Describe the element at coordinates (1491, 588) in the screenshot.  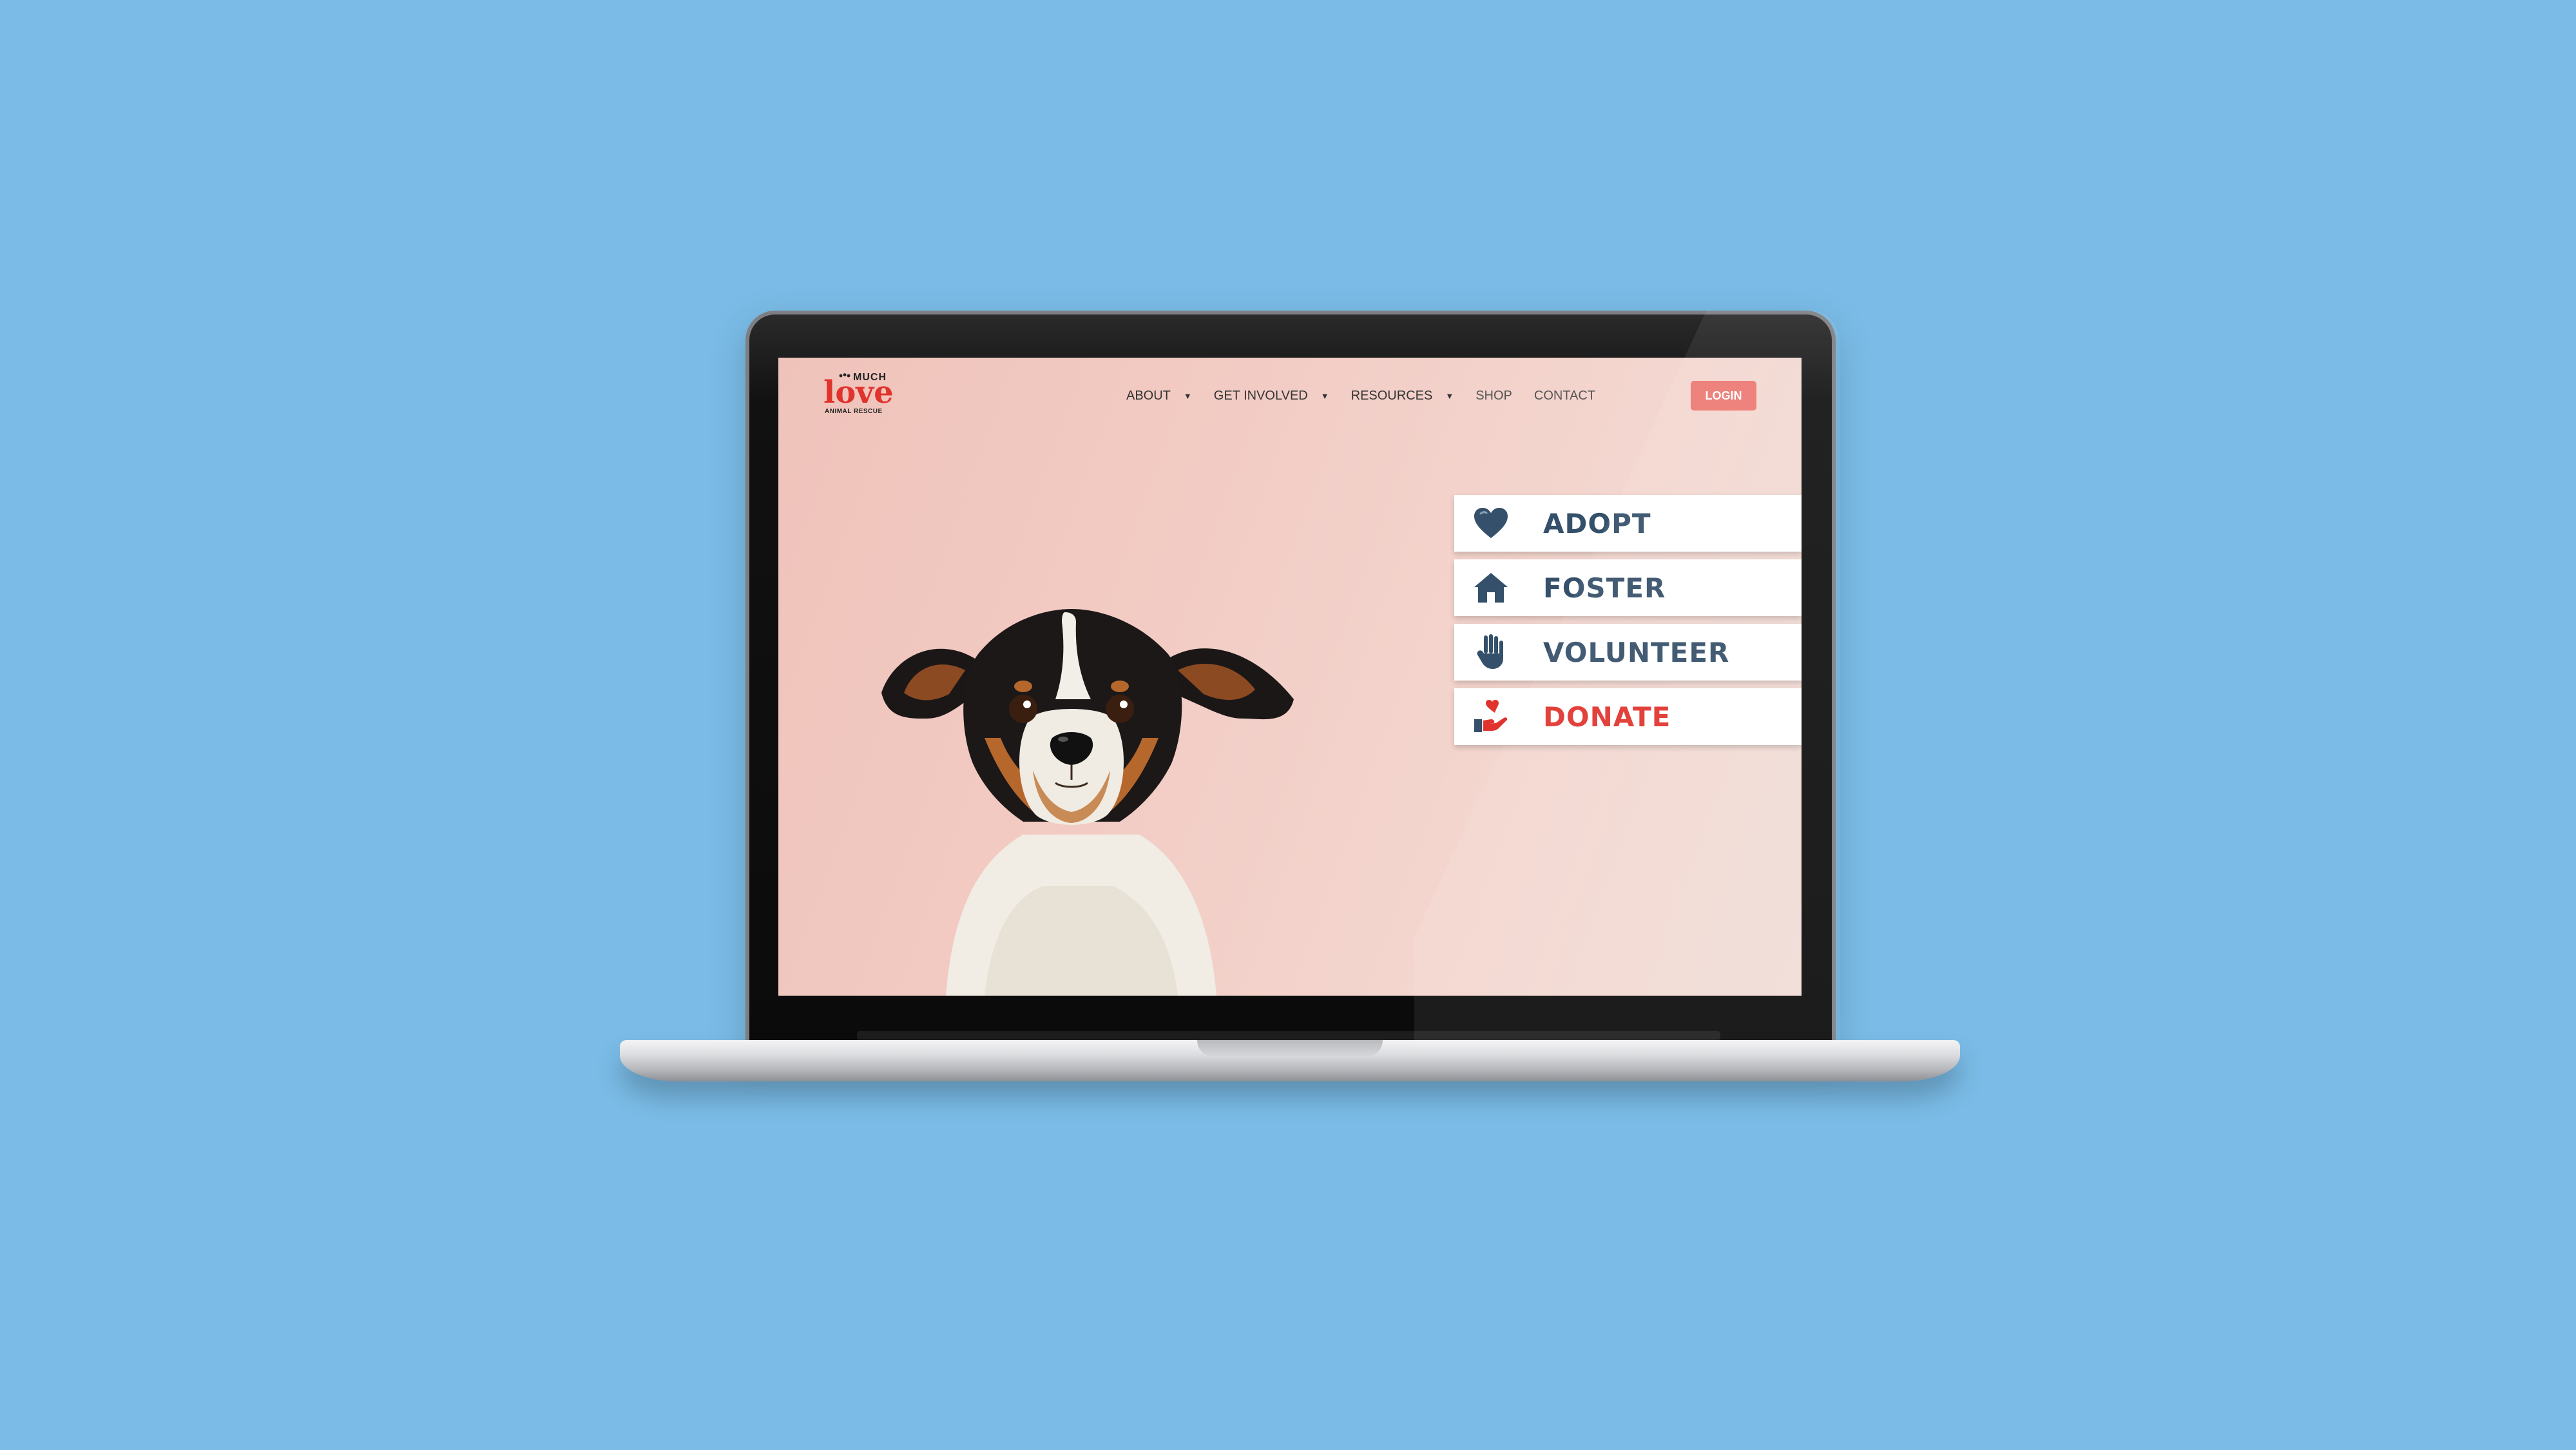
I see `home-icon` at that location.